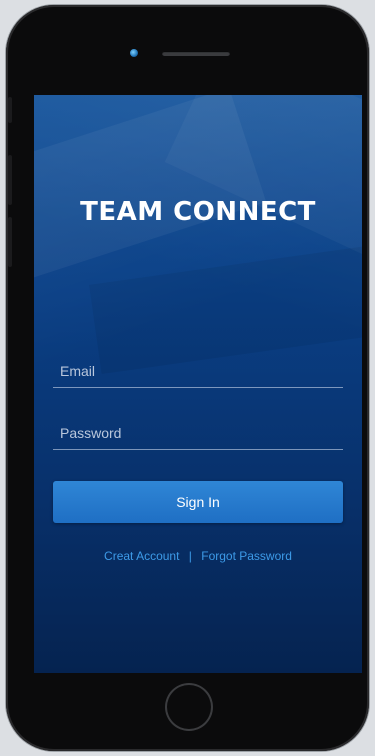 Image resolution: width=375 pixels, height=756 pixels. What do you see at coordinates (10, 242) in the screenshot?
I see `volume-down-button` at bounding box center [10, 242].